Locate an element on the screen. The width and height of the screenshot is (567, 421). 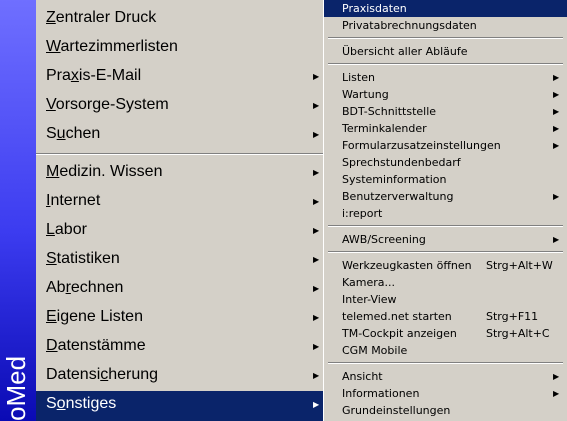
submenu-item-cgm-mobile: CGM Mobile is located at coordinates (445, 350).